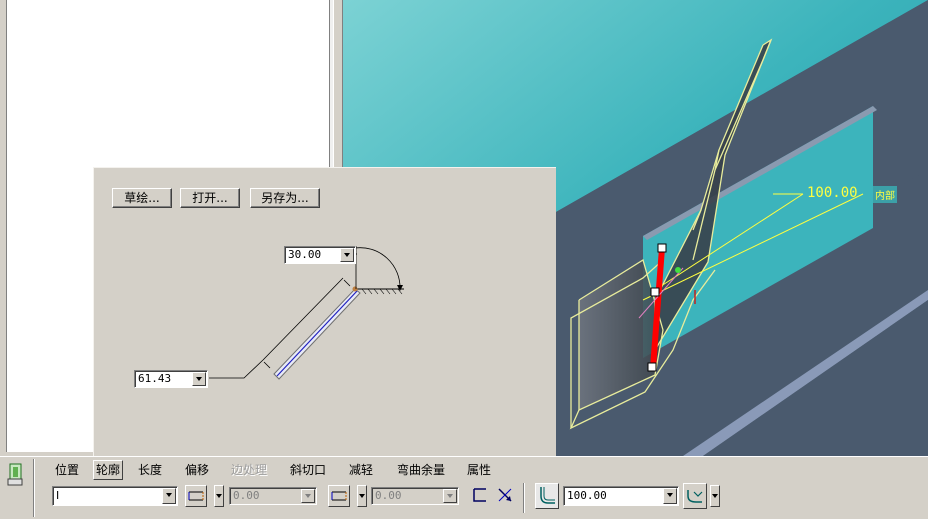 The width and height of the screenshot is (928, 519). Describe the element at coordinates (115, 496) in the screenshot. I see `shape-select: I` at that location.